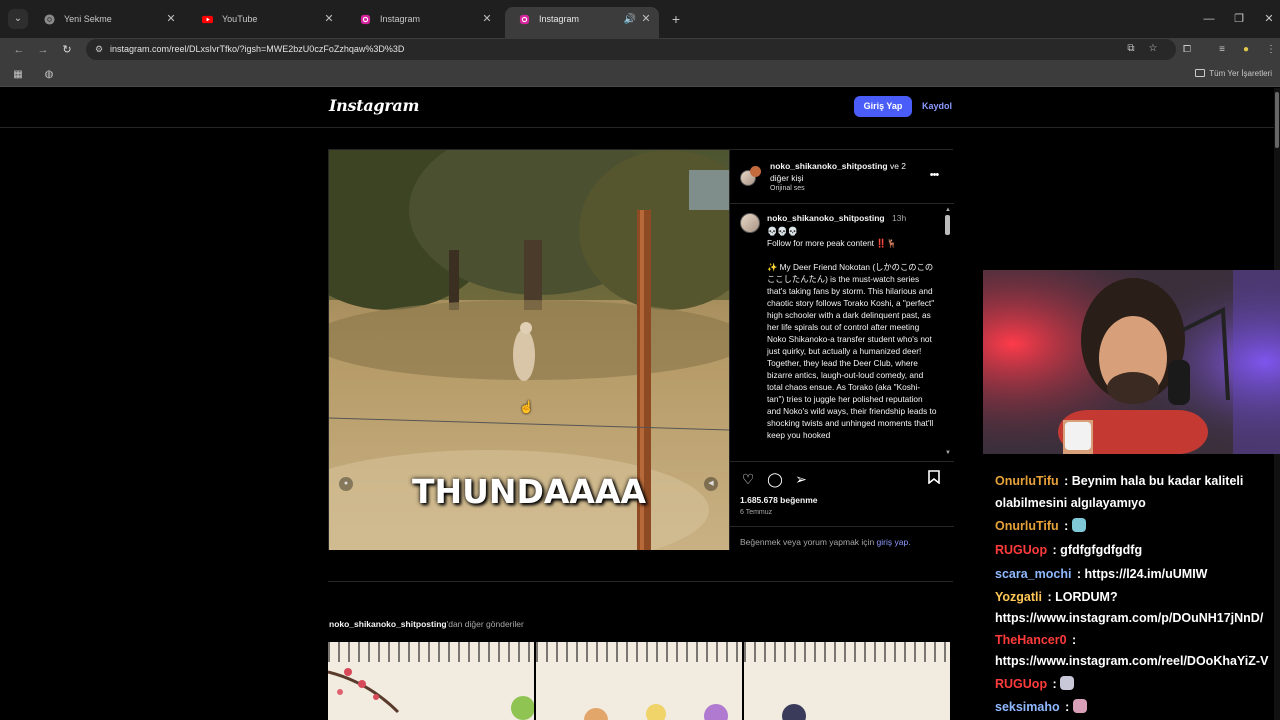 Image resolution: width=1280 pixels, height=720 pixels. I want to click on signup-link: Kaydol, so click(937, 106).